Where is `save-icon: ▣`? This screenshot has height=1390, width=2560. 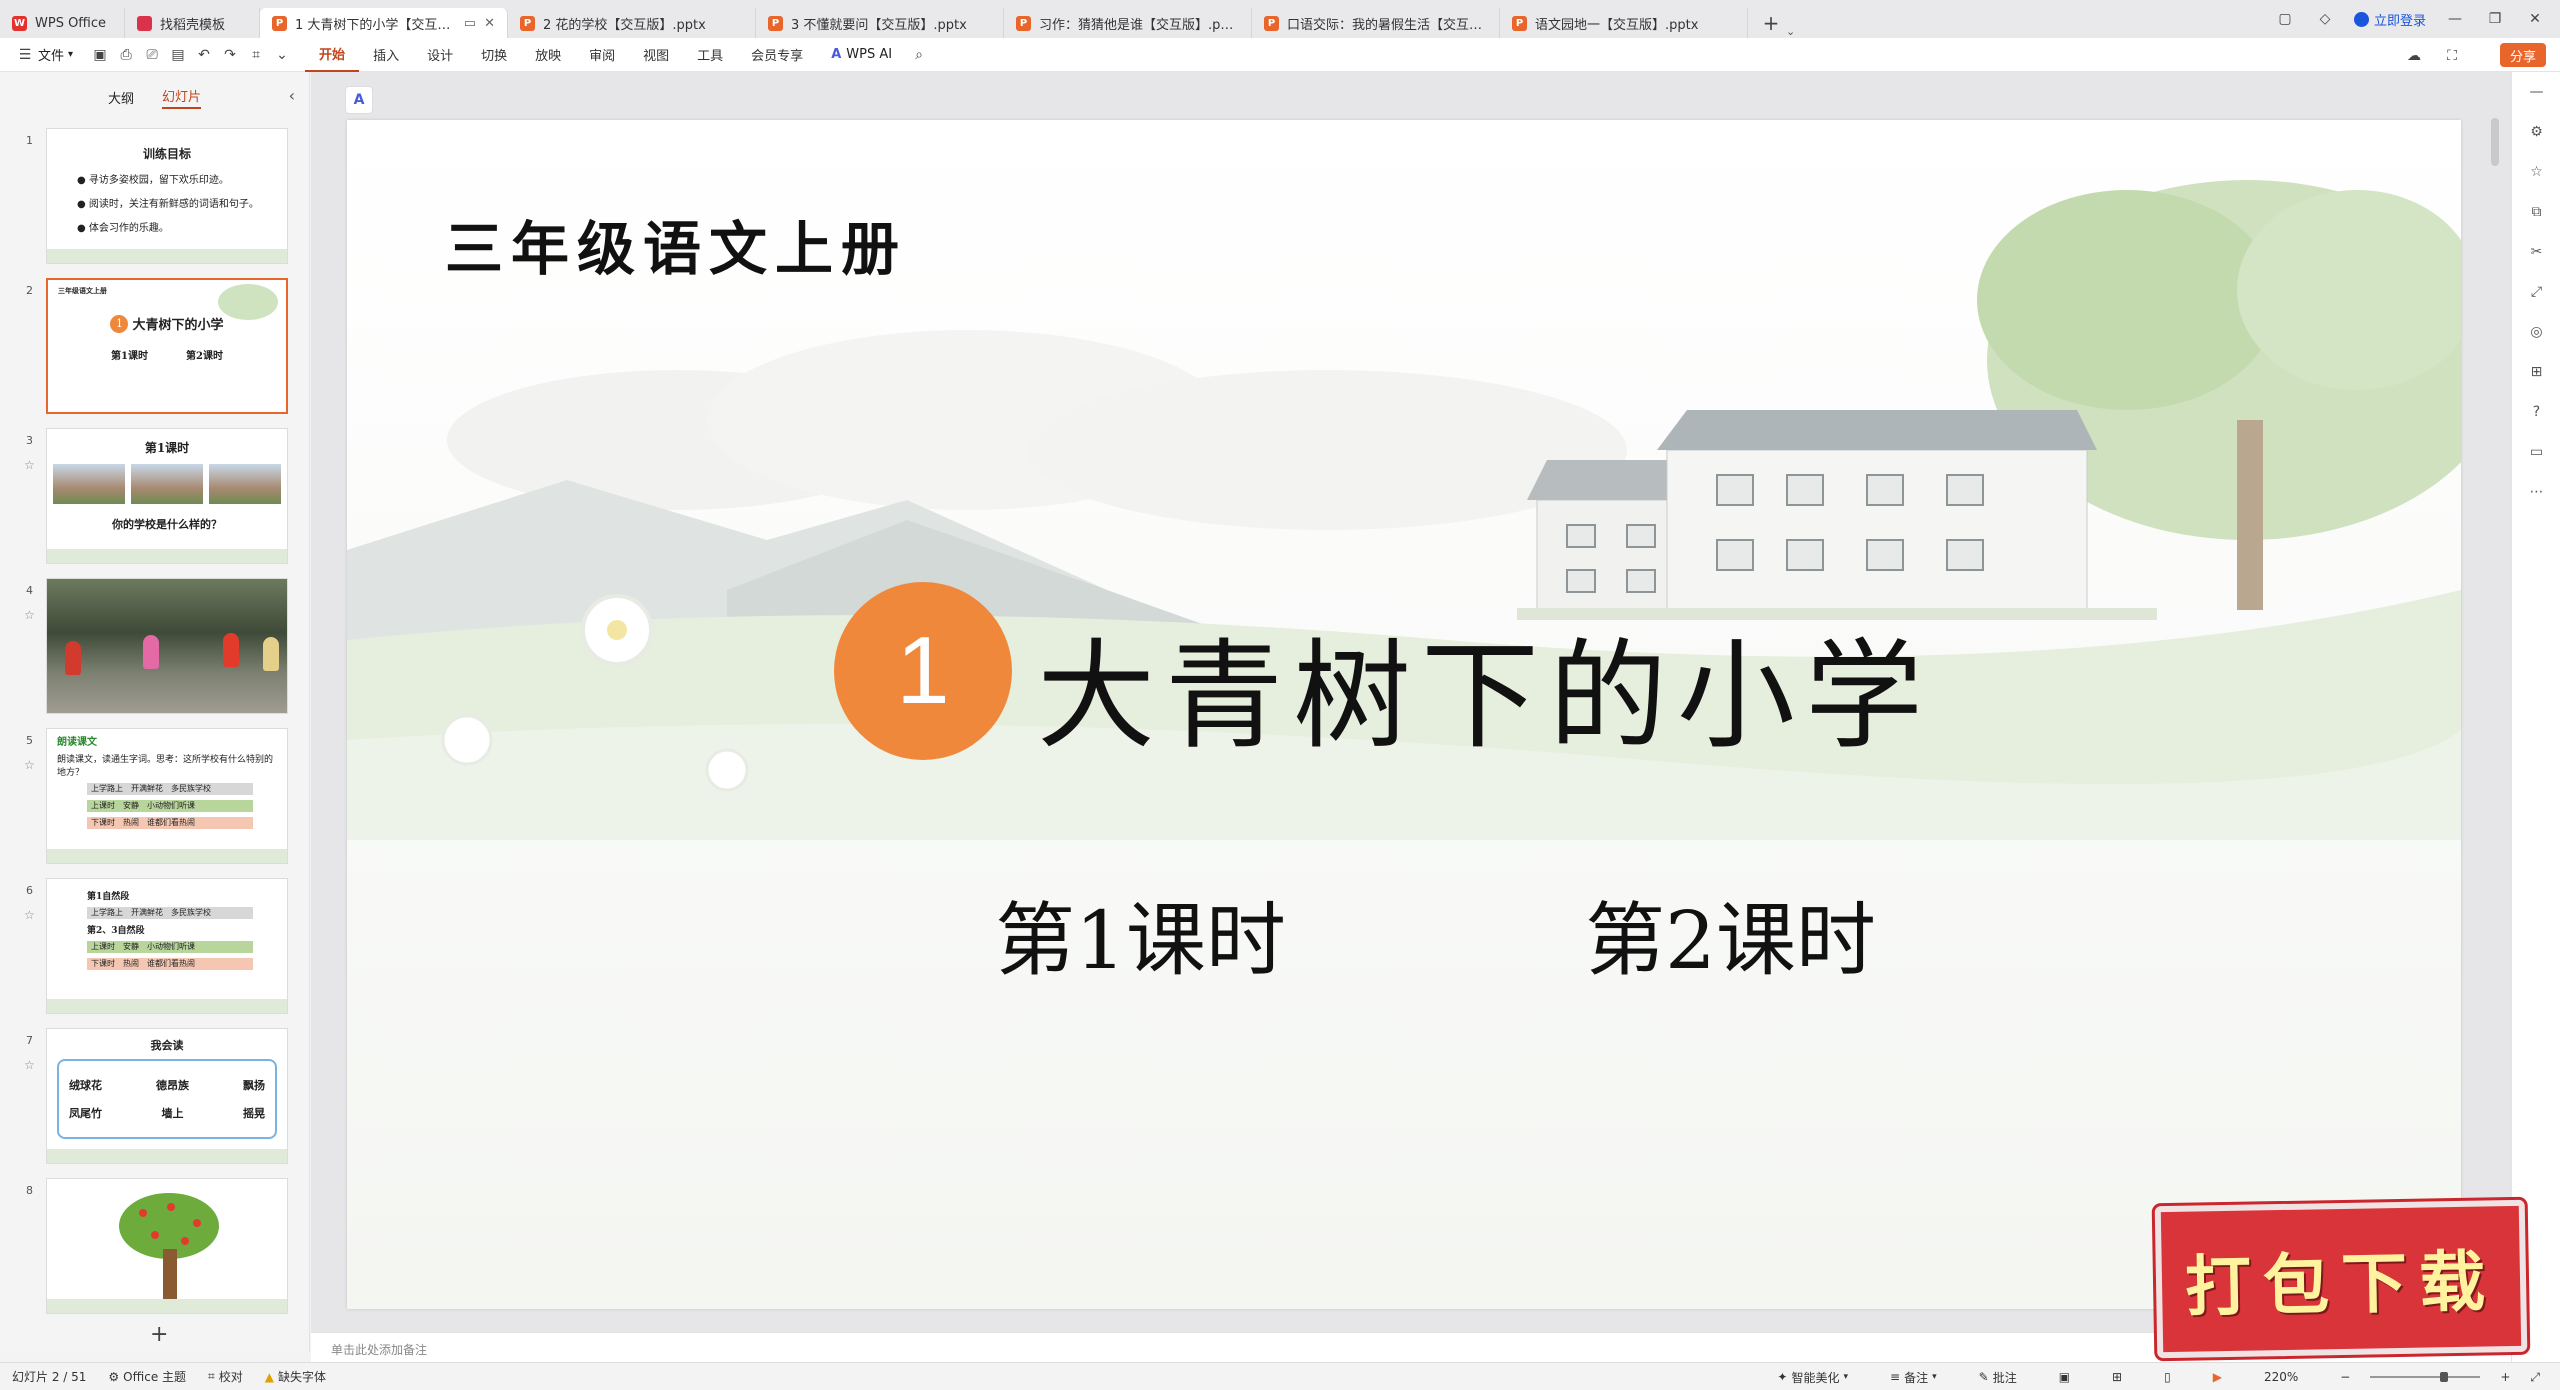 save-icon: ▣ is located at coordinates (100, 55).